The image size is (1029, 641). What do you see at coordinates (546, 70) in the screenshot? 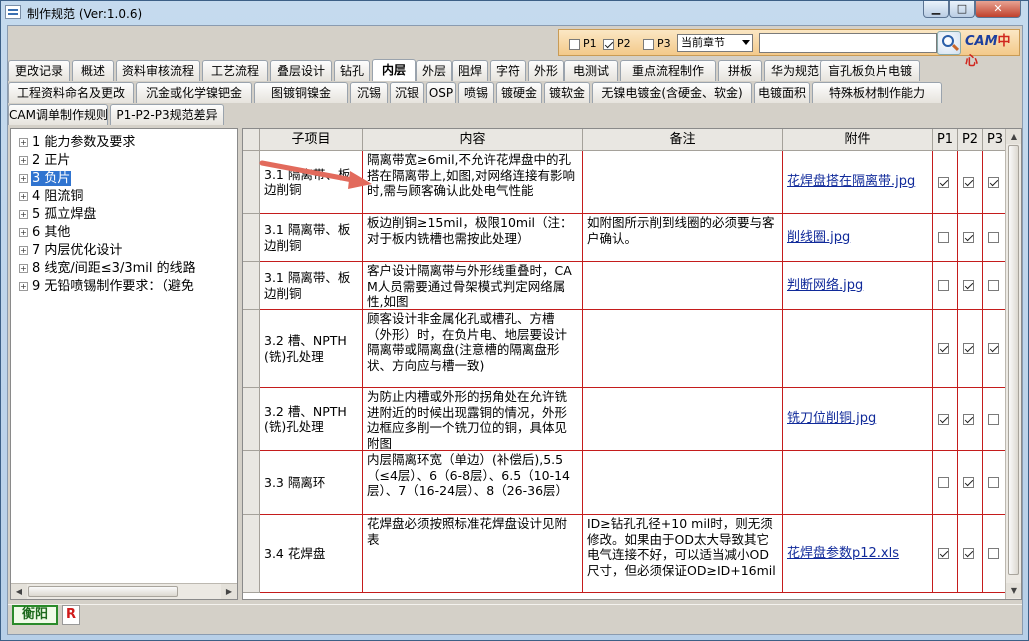
I see `tab-row1-10: 外形` at bounding box center [546, 70].